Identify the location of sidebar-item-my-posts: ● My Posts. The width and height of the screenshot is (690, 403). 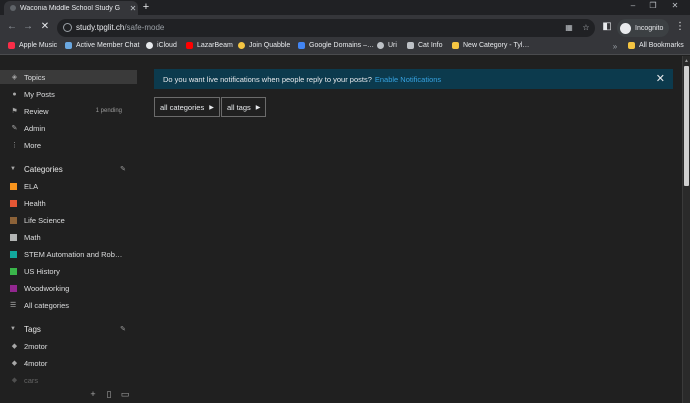
(70, 94).